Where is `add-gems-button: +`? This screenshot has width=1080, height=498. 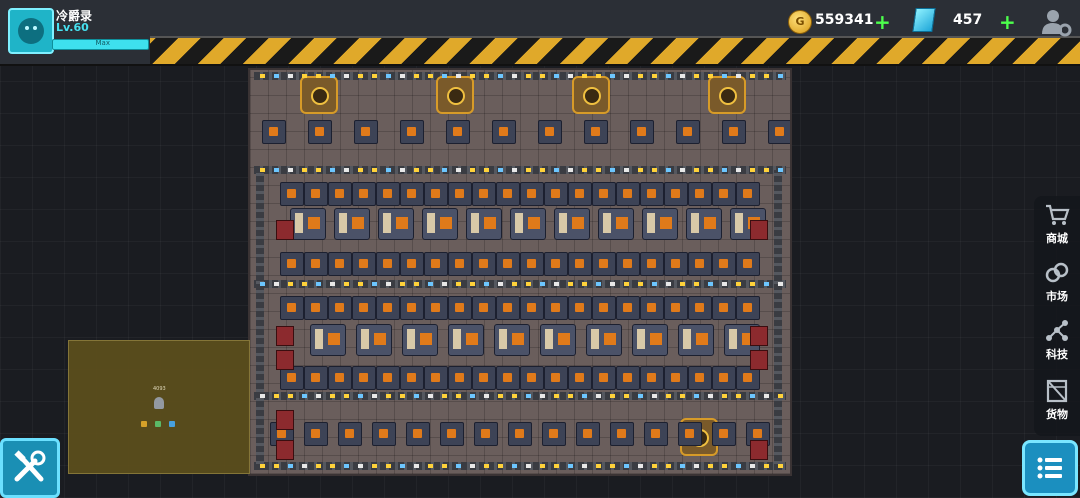
add-gems-button: + is located at coordinates (1007, 22).